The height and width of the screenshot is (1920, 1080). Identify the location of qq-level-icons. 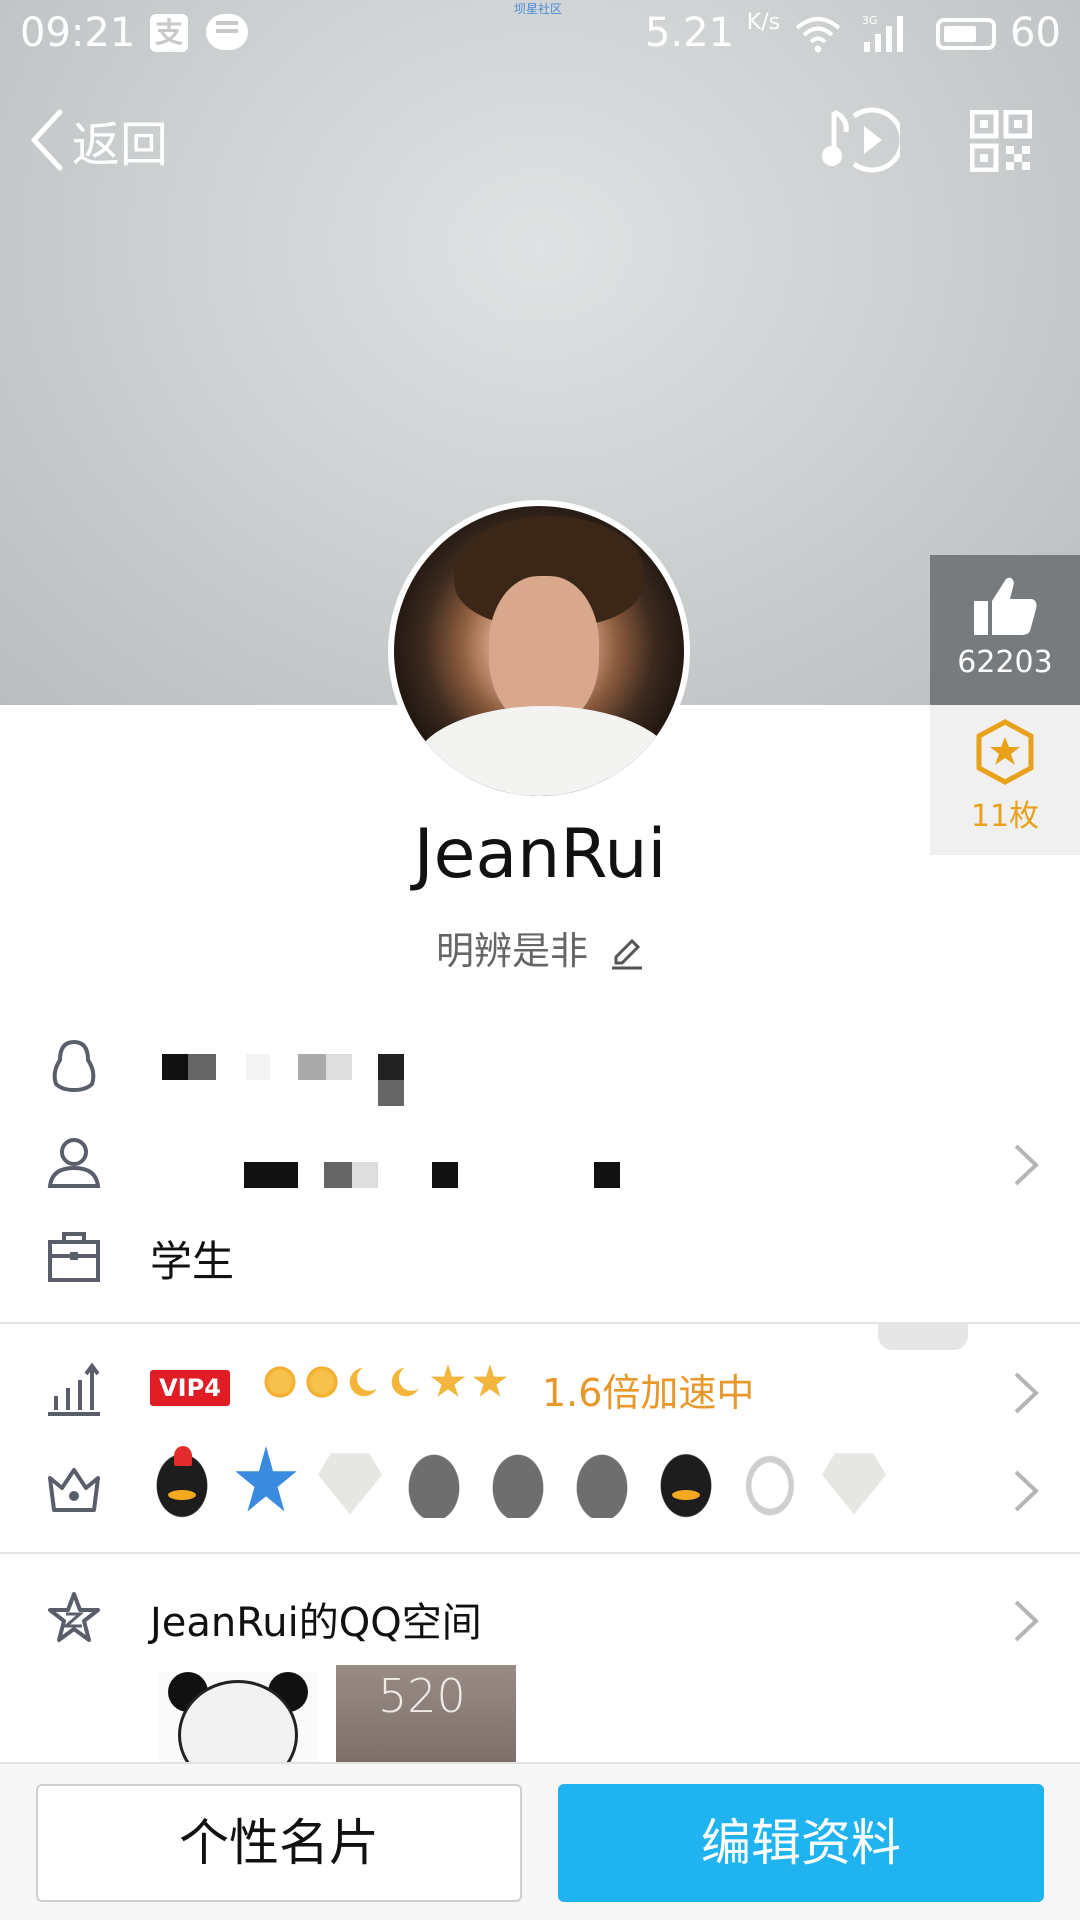
(385, 1382).